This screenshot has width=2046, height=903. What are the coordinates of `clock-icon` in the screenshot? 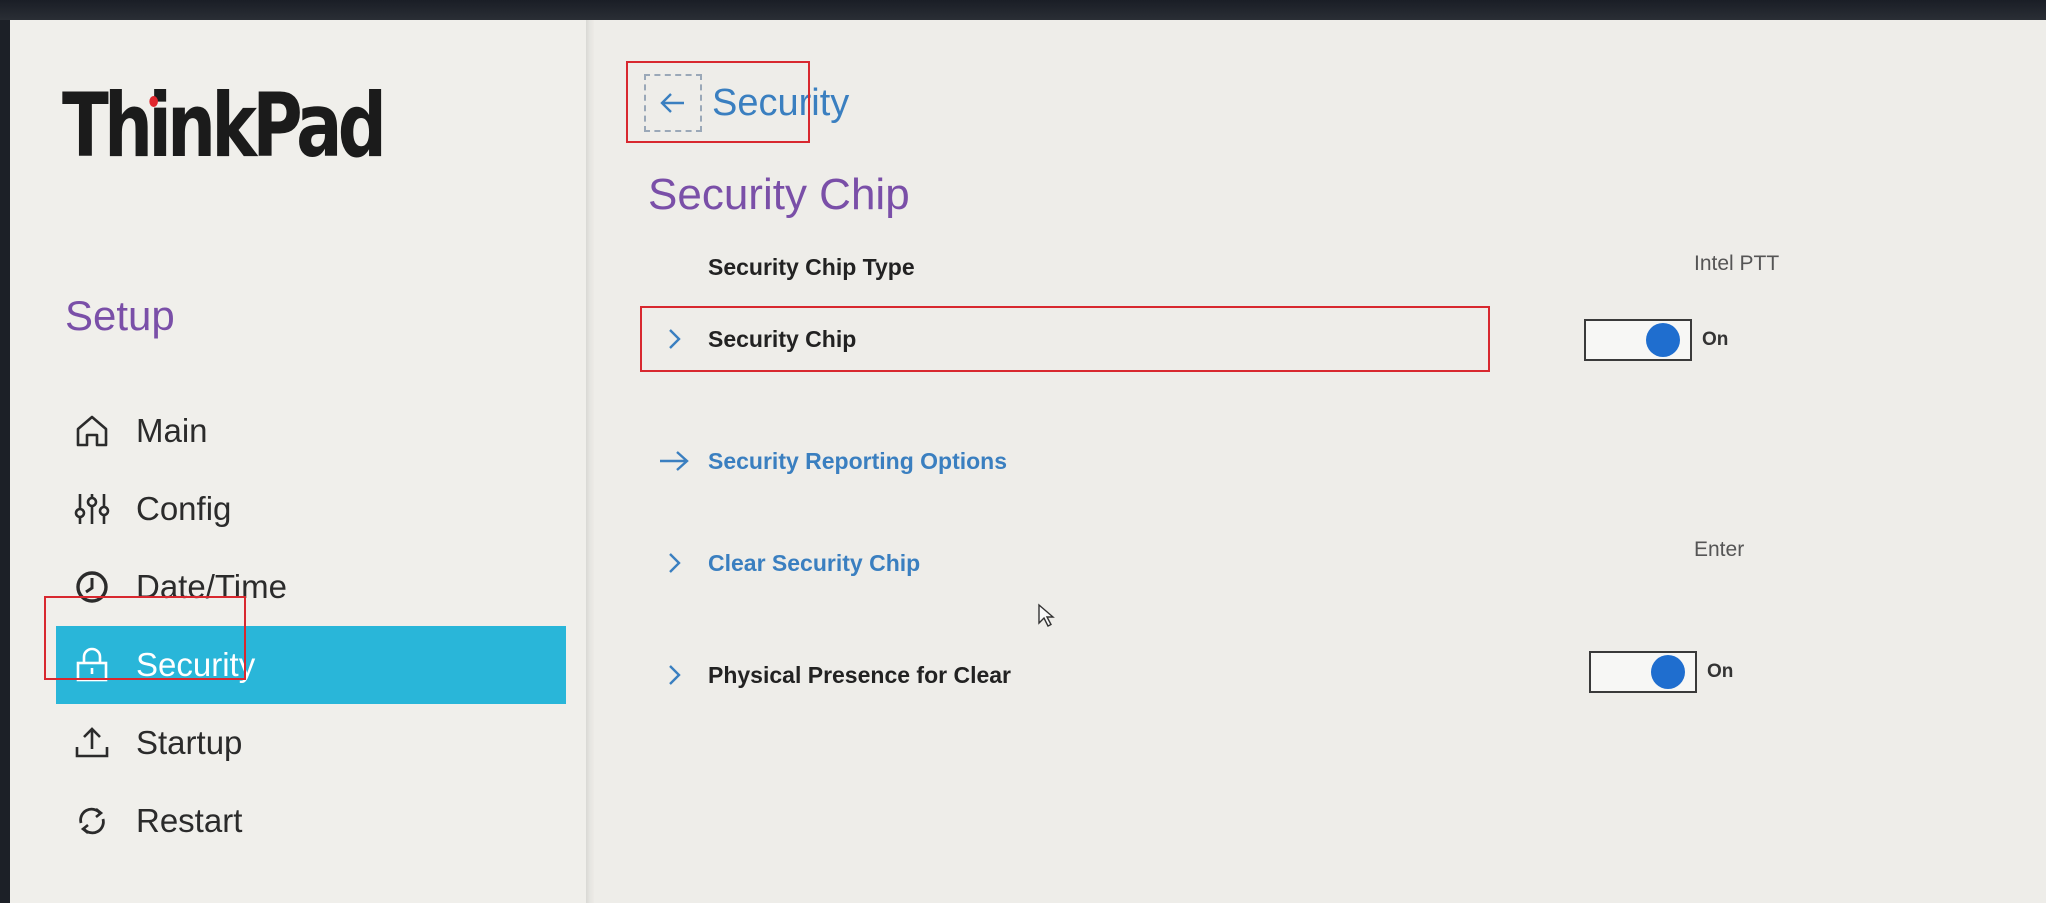 It's located at (92, 587).